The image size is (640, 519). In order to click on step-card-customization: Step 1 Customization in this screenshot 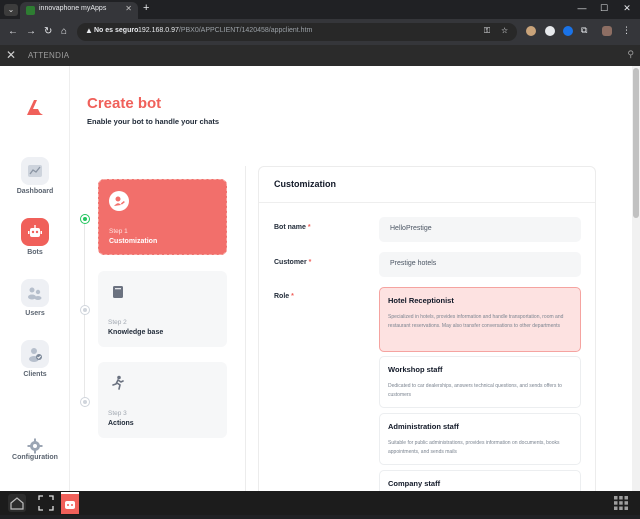, I will do `click(162, 217)`.